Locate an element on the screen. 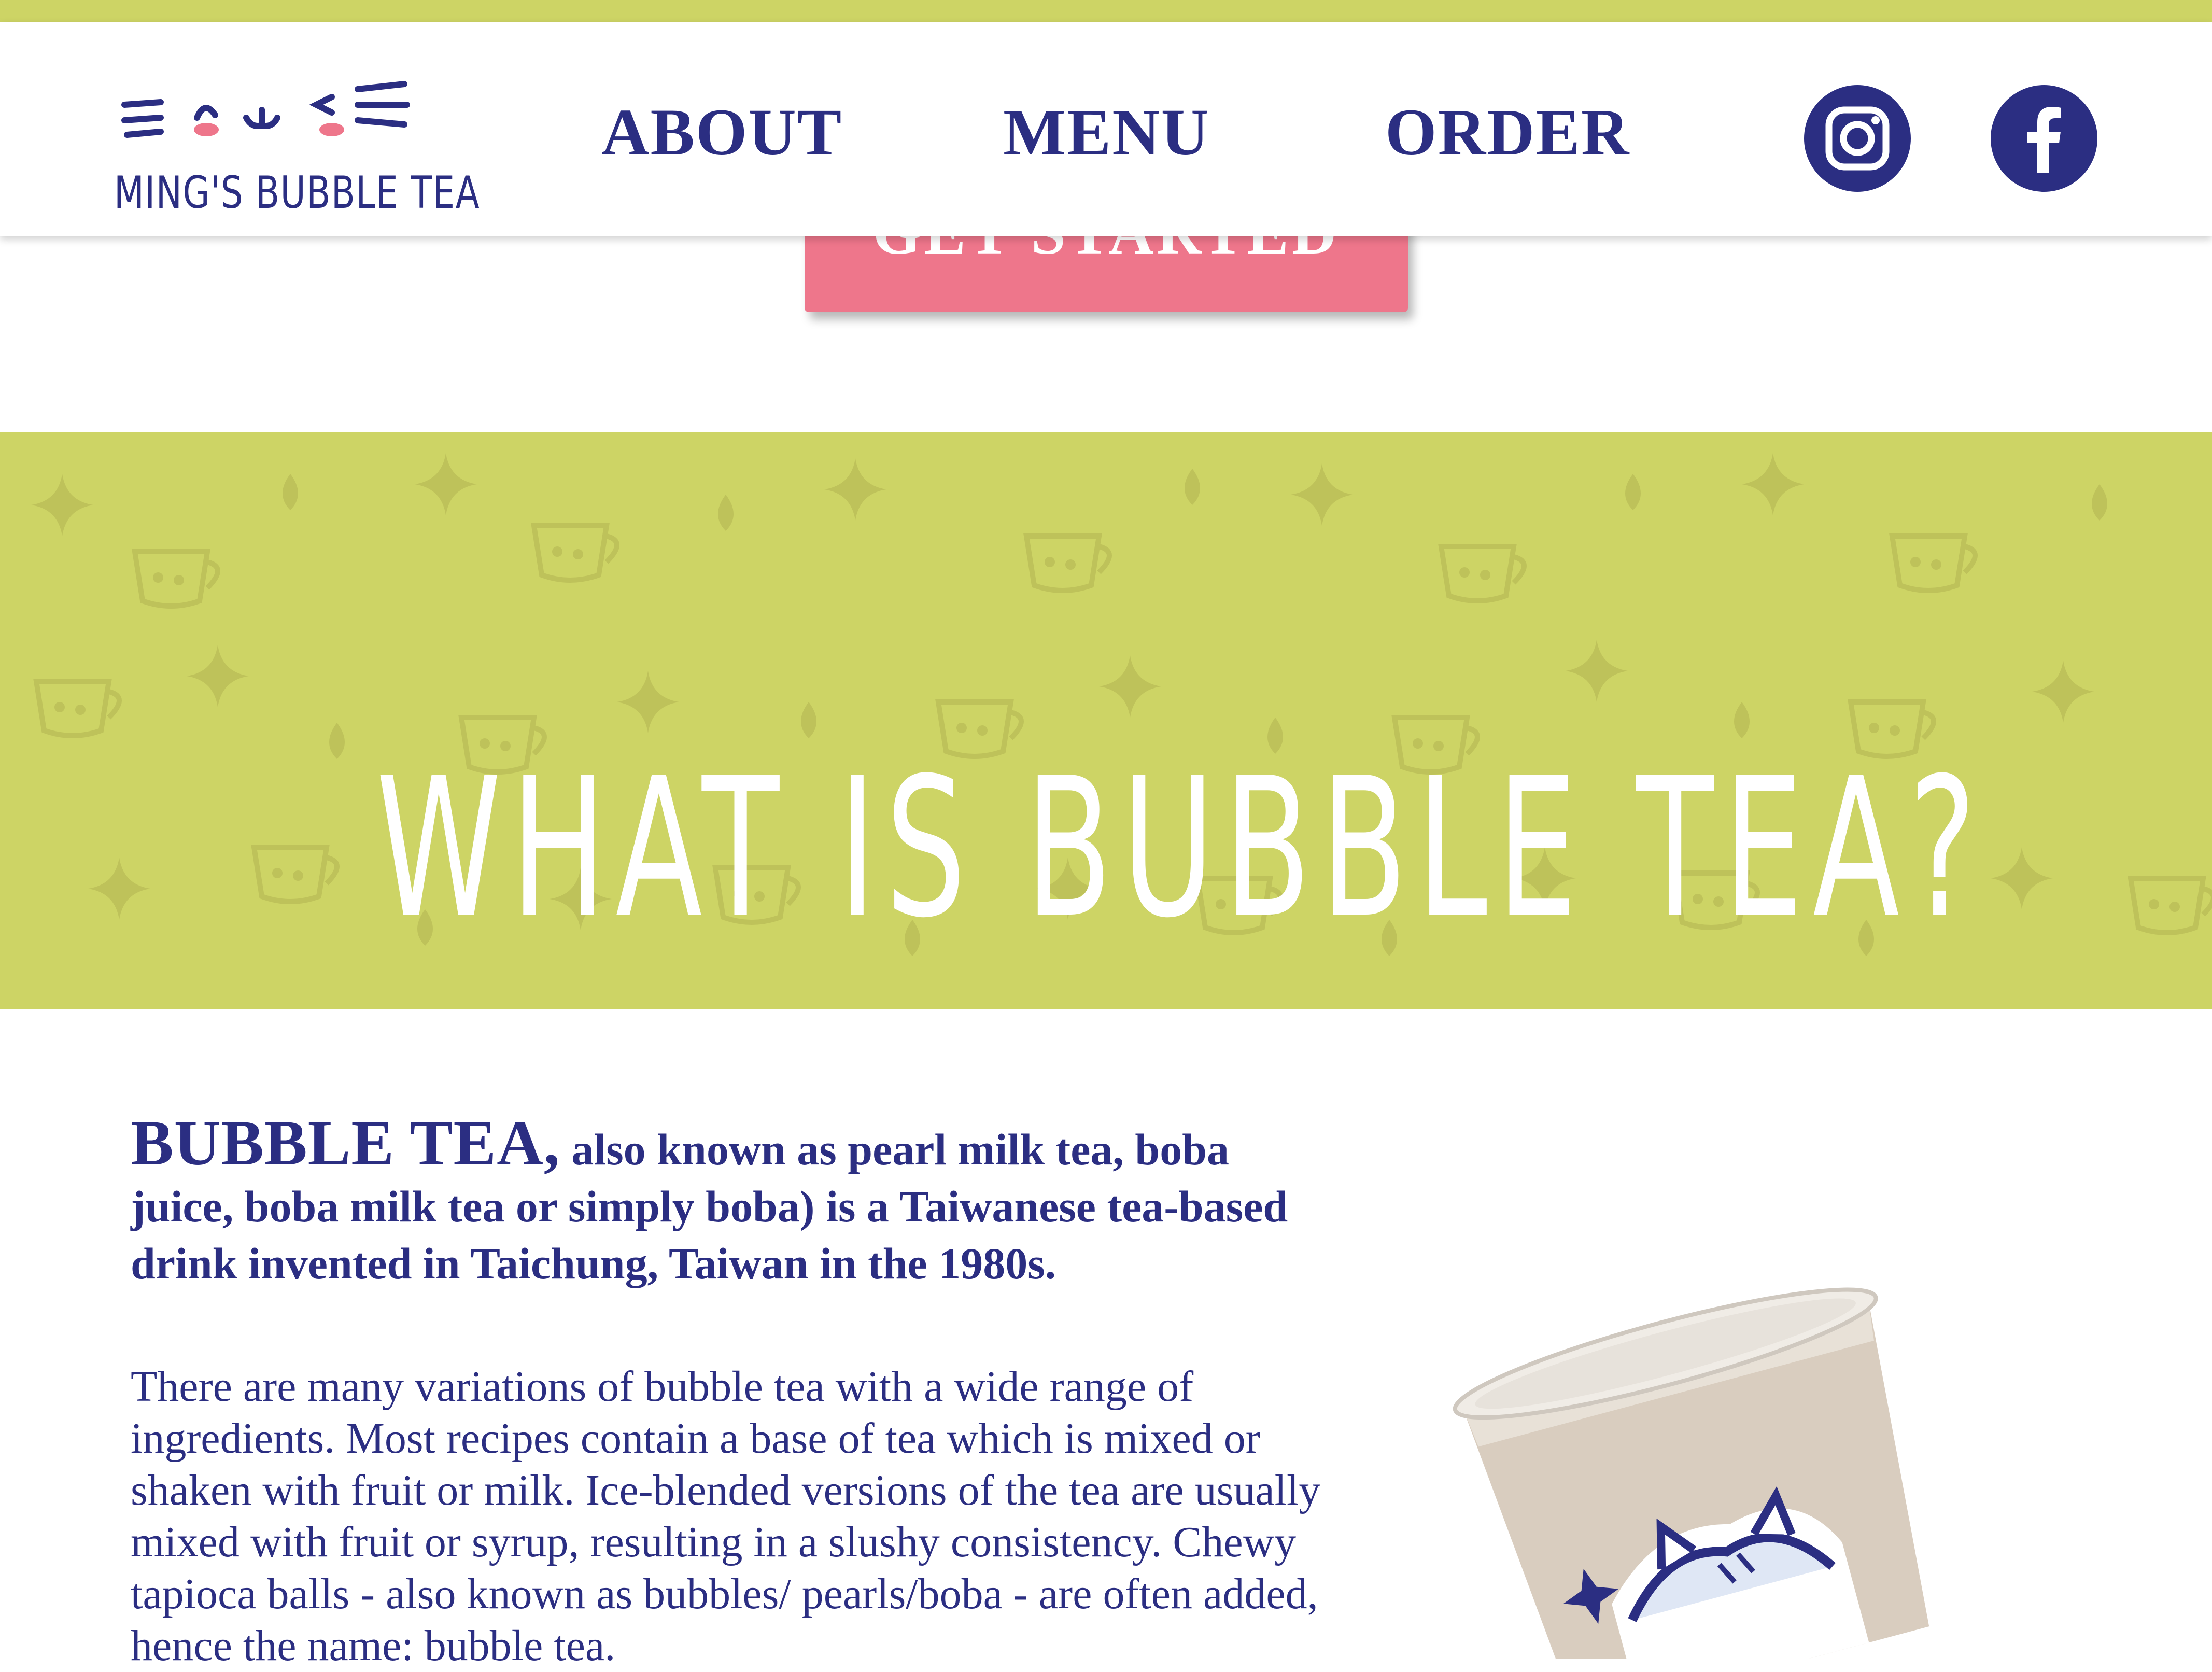 The height and width of the screenshot is (1672, 2212). banner-title: WHAT IS BUBBLE TEA? is located at coordinates (1181, 848).